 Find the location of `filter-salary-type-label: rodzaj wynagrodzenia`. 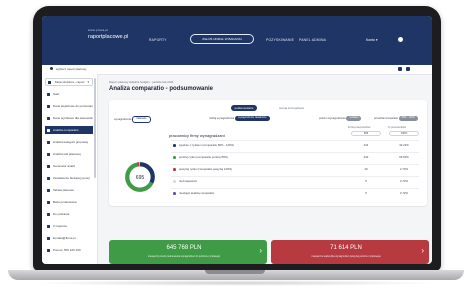

filter-salary-type-label: rodzaj wynagrodzenia is located at coordinates (222, 118).